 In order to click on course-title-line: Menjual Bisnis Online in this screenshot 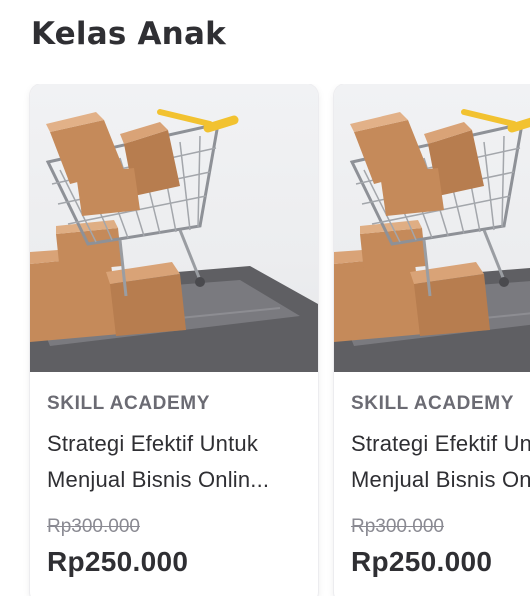, I will do `click(440, 479)`.